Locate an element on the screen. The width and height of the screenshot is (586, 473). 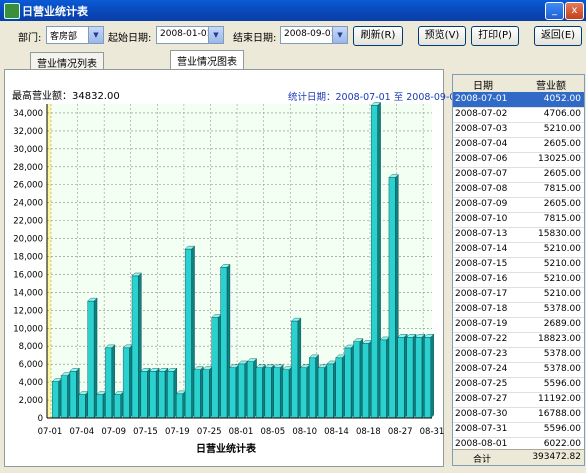
table-row: 2008-07-23 5378.00 is located at coordinates (518, 355).